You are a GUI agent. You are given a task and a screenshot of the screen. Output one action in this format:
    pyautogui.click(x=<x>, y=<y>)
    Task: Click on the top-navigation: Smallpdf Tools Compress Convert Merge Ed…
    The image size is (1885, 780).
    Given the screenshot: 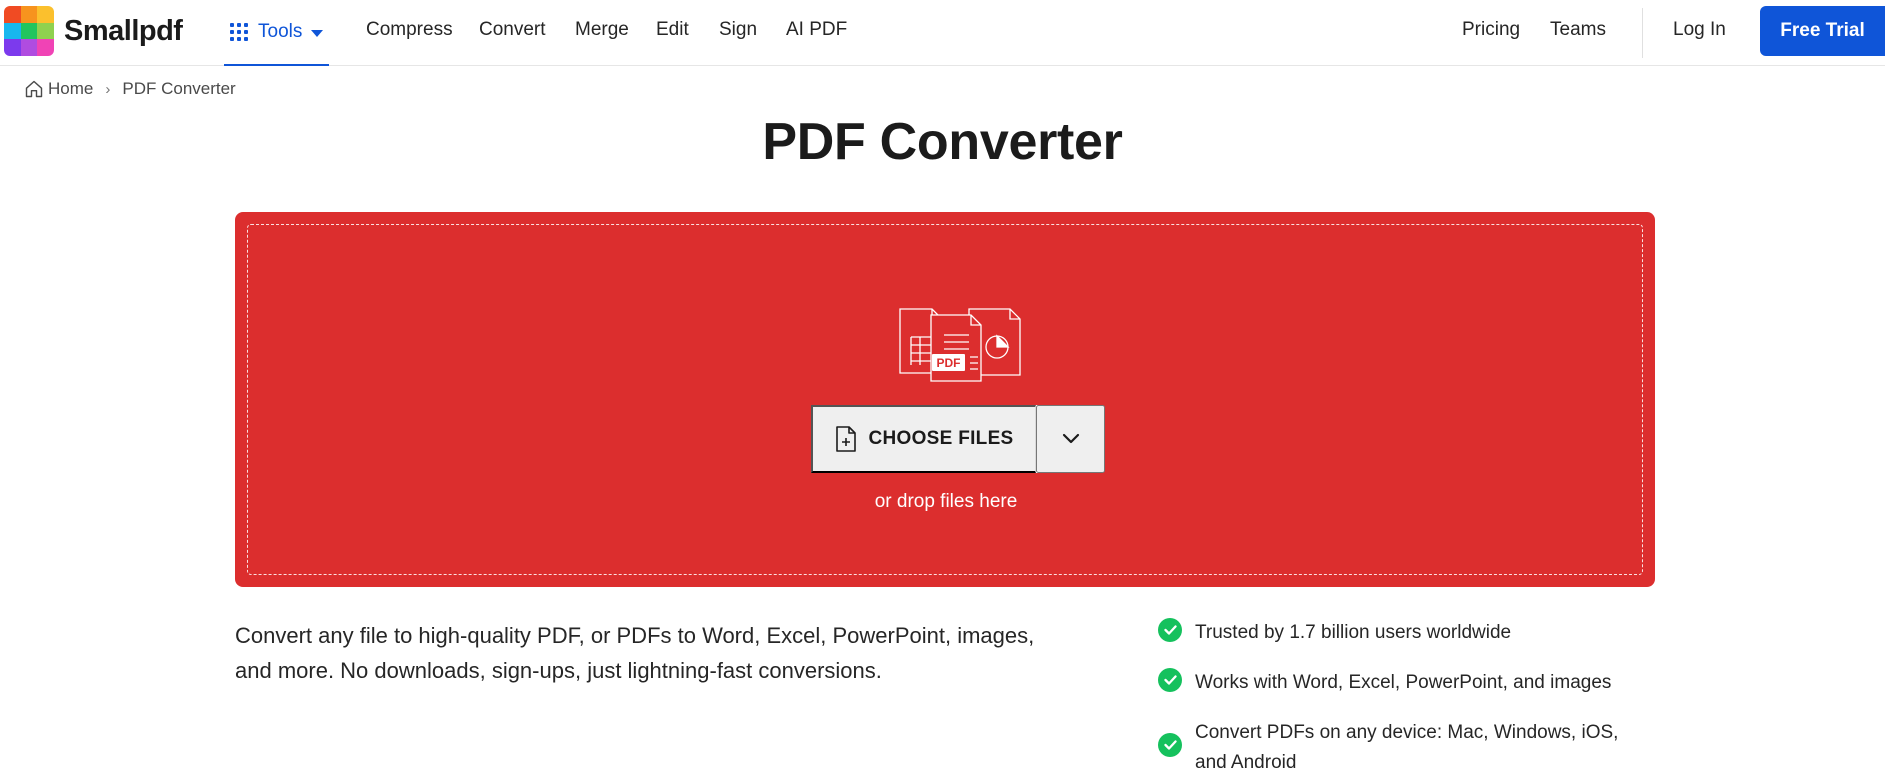 What is the action you would take?
    pyautogui.click(x=942, y=33)
    